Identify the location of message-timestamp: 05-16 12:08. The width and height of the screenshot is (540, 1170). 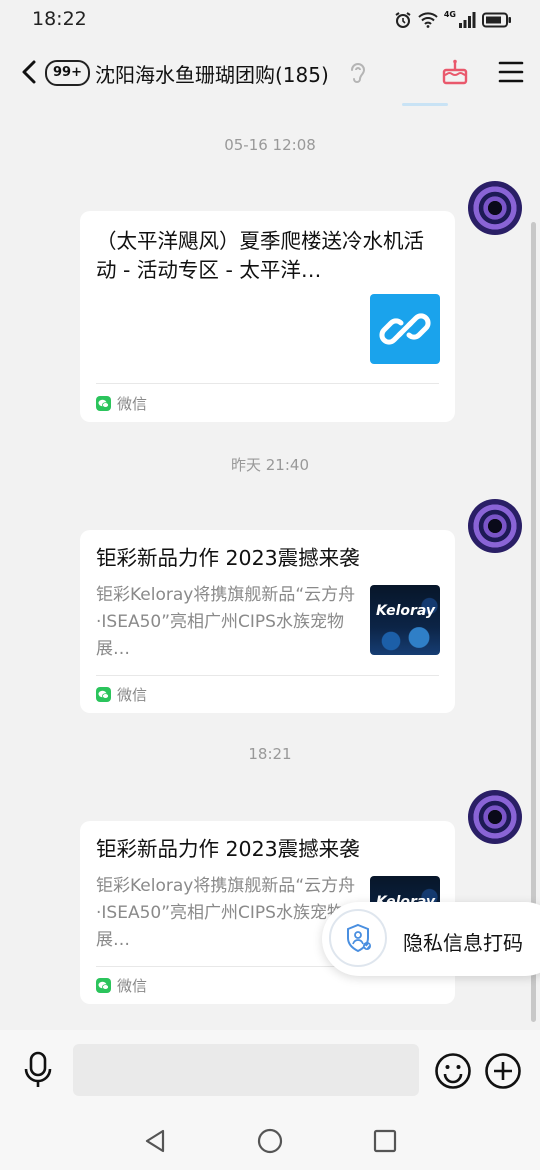
(270, 145).